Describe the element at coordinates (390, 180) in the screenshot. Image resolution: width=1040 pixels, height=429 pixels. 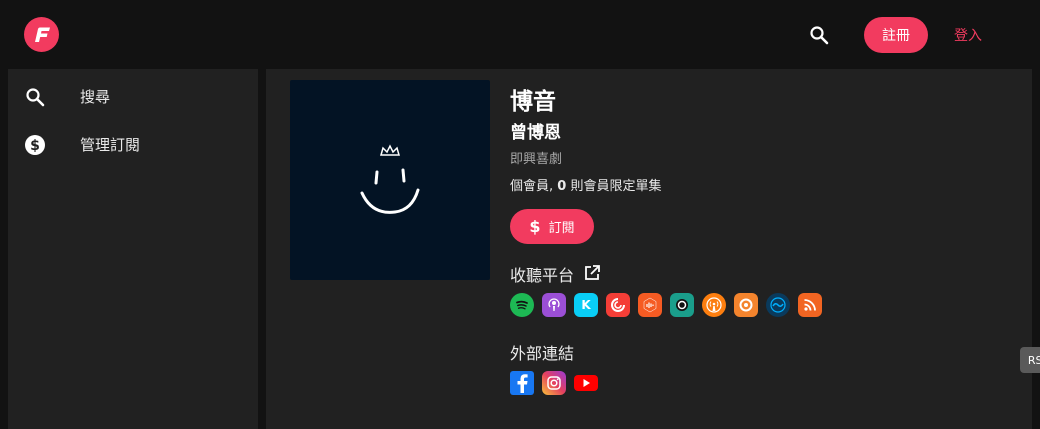
I see `podcast-cover-image` at that location.